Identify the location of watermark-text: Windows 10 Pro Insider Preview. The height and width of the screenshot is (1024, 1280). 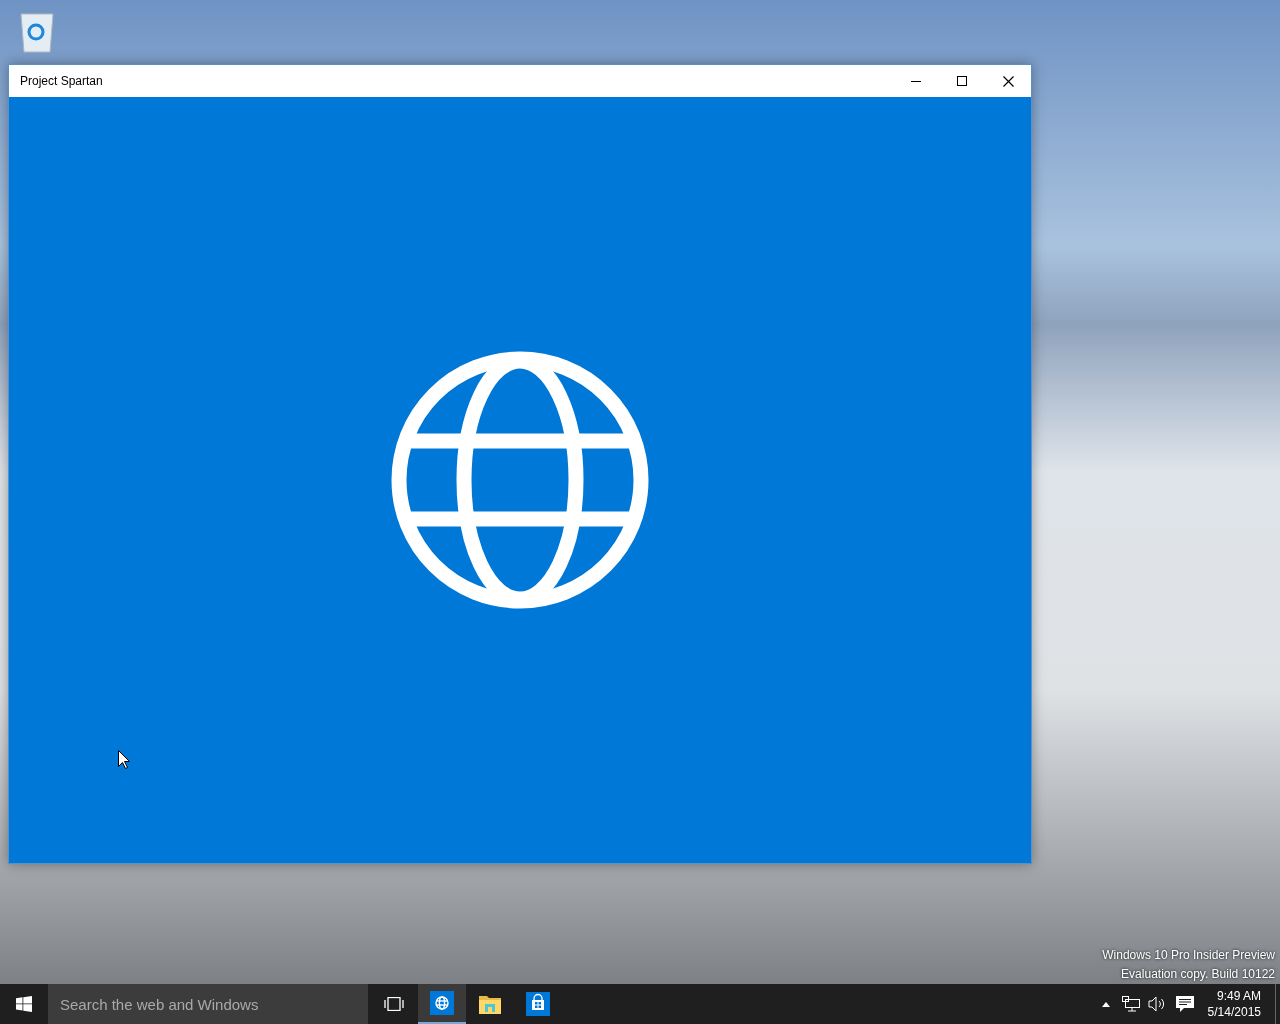
(1188, 955).